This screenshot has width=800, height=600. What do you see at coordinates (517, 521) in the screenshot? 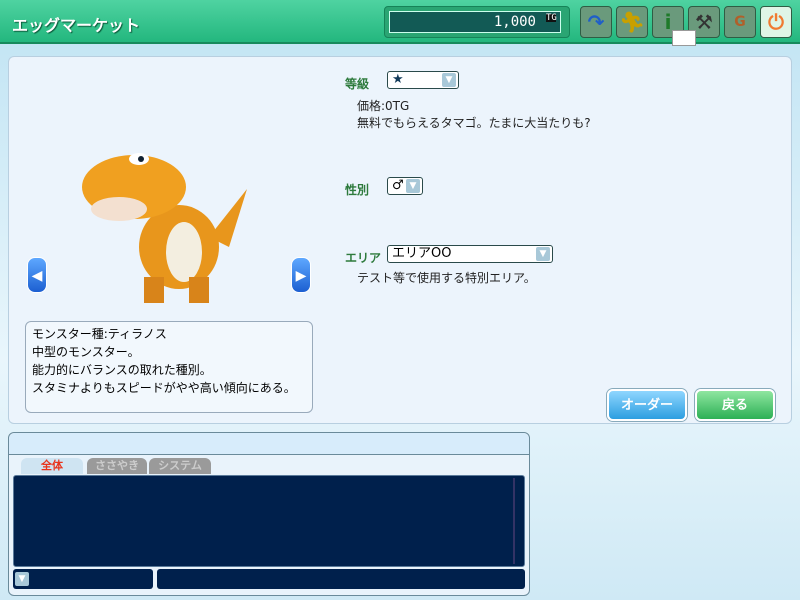
I see `chat-scrollbar` at bounding box center [517, 521].